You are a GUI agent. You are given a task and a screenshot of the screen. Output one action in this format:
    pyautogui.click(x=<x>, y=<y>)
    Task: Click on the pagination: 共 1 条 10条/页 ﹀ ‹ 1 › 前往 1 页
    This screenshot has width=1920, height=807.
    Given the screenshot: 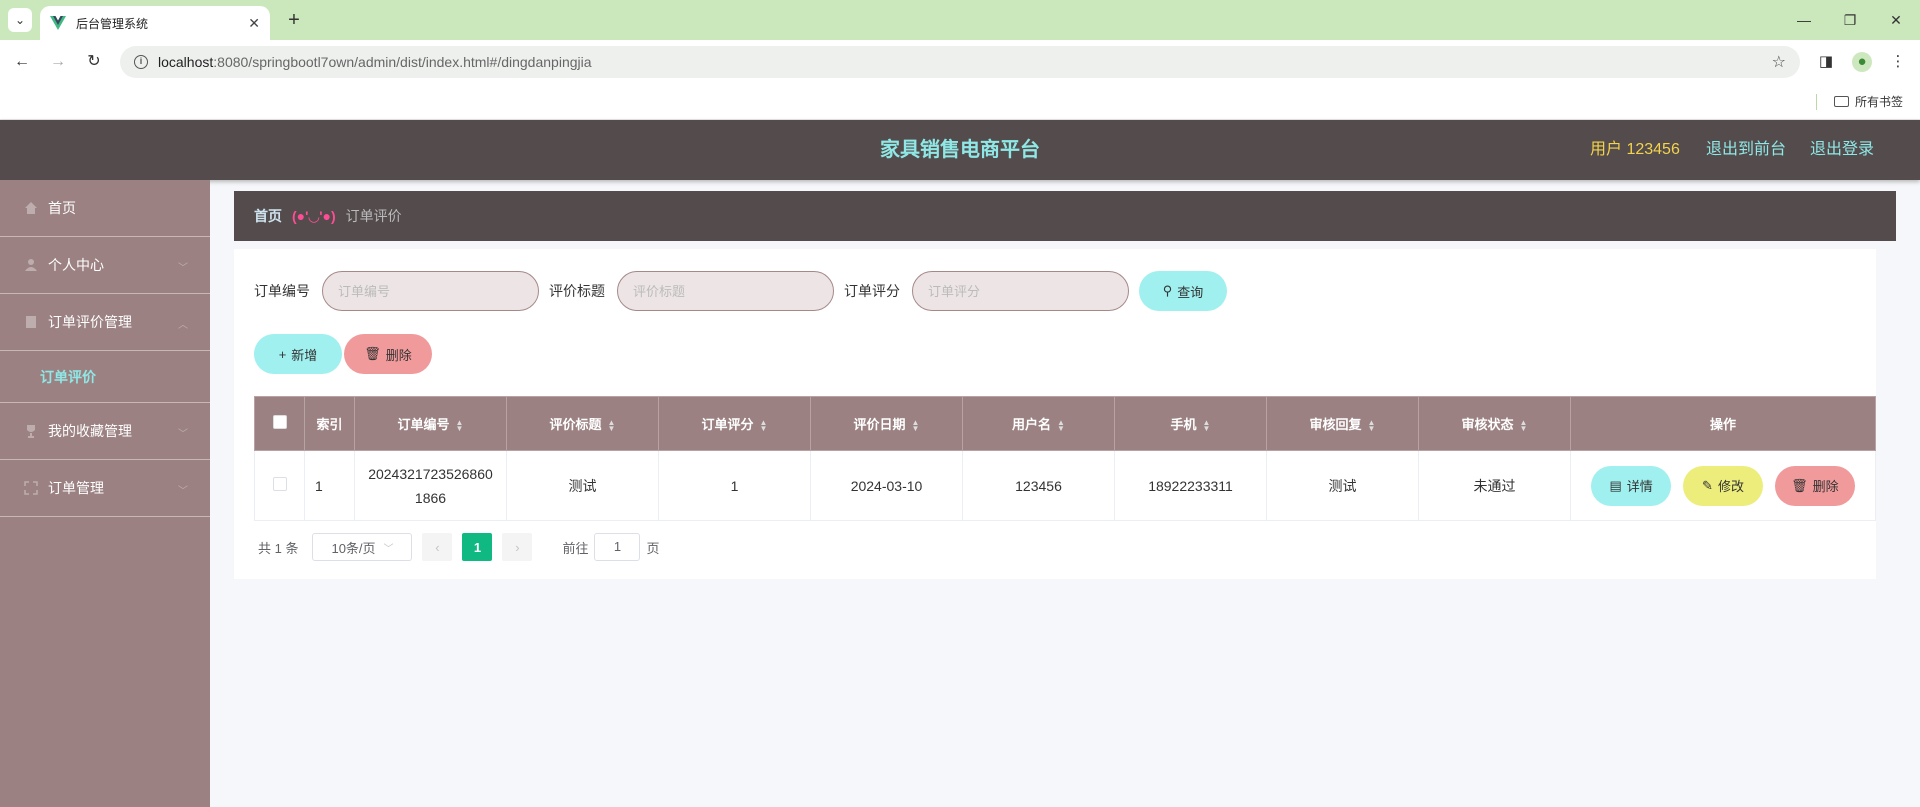 What is the action you would take?
    pyautogui.click(x=459, y=547)
    